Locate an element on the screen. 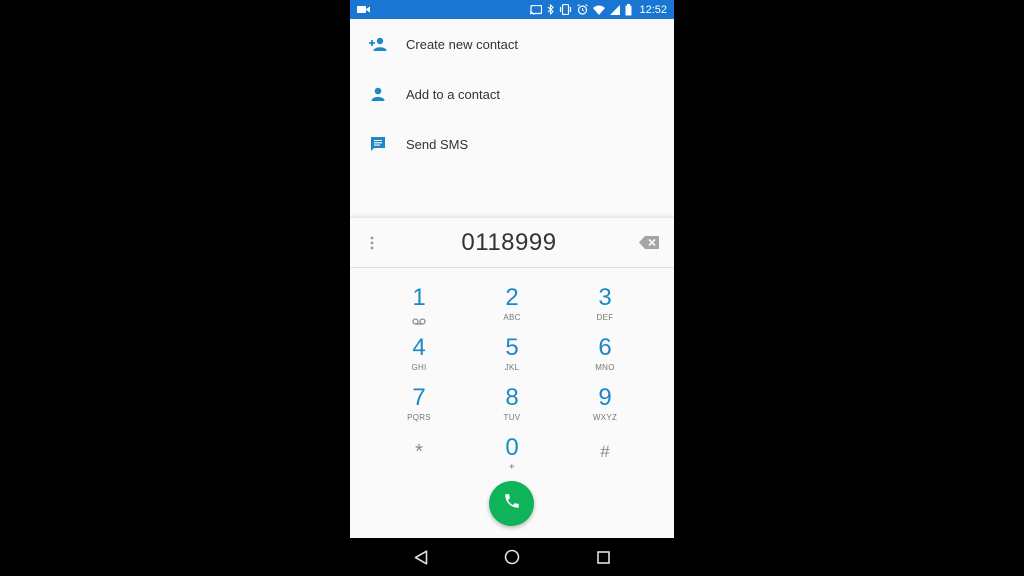 The width and height of the screenshot is (1024, 576). key-7-letters: PQRS is located at coordinates (419, 417).